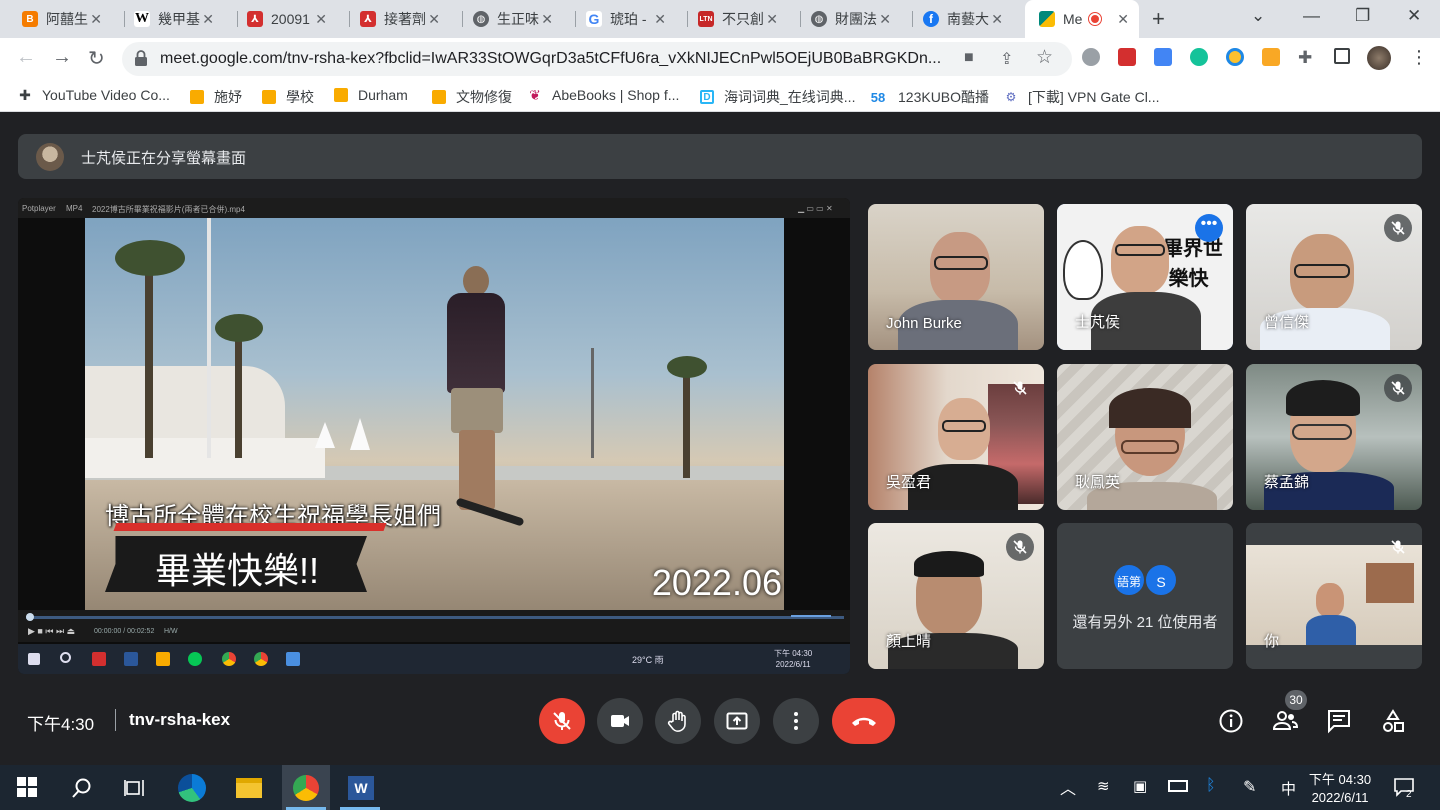 The height and width of the screenshot is (810, 1440). What do you see at coordinates (394, 19) in the screenshot?
I see `tab-pdf-2: ⅄ 接著劑 ✕` at bounding box center [394, 19].